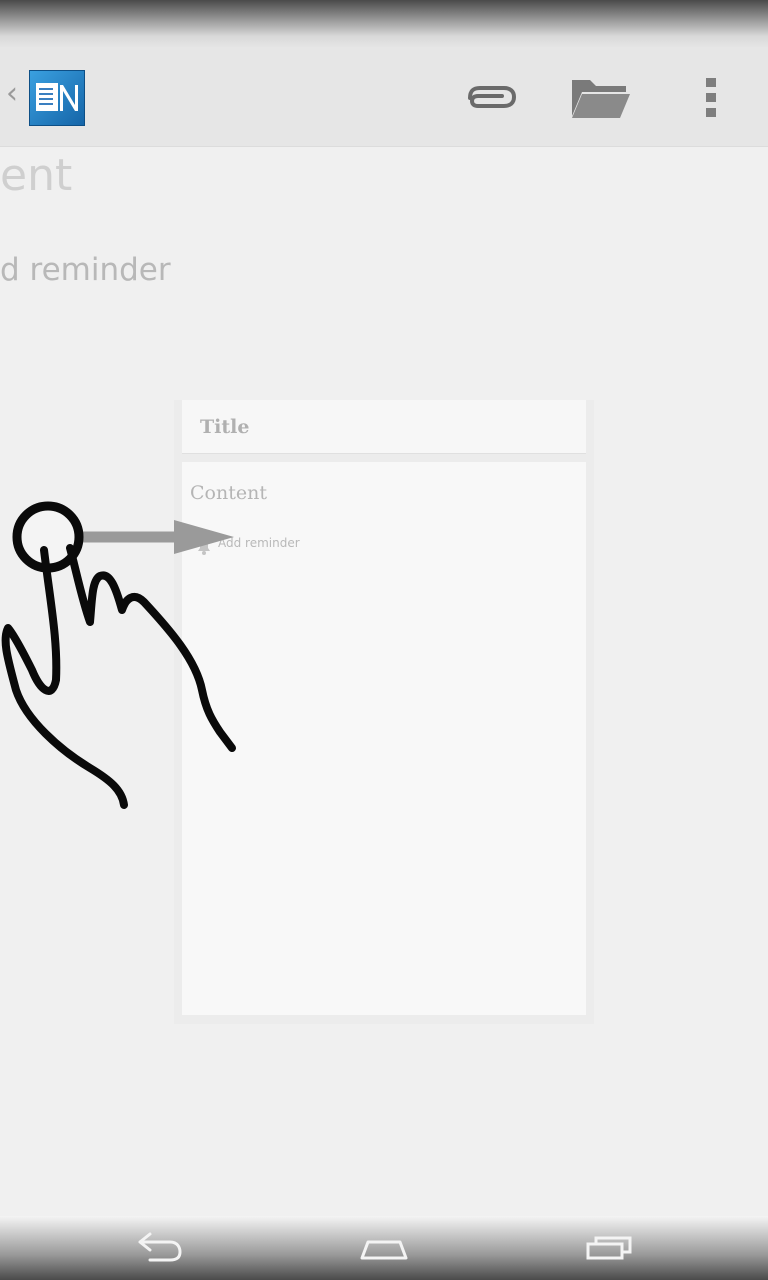 The width and height of the screenshot is (768, 1280). I want to click on recents-icon, so click(610, 1250).